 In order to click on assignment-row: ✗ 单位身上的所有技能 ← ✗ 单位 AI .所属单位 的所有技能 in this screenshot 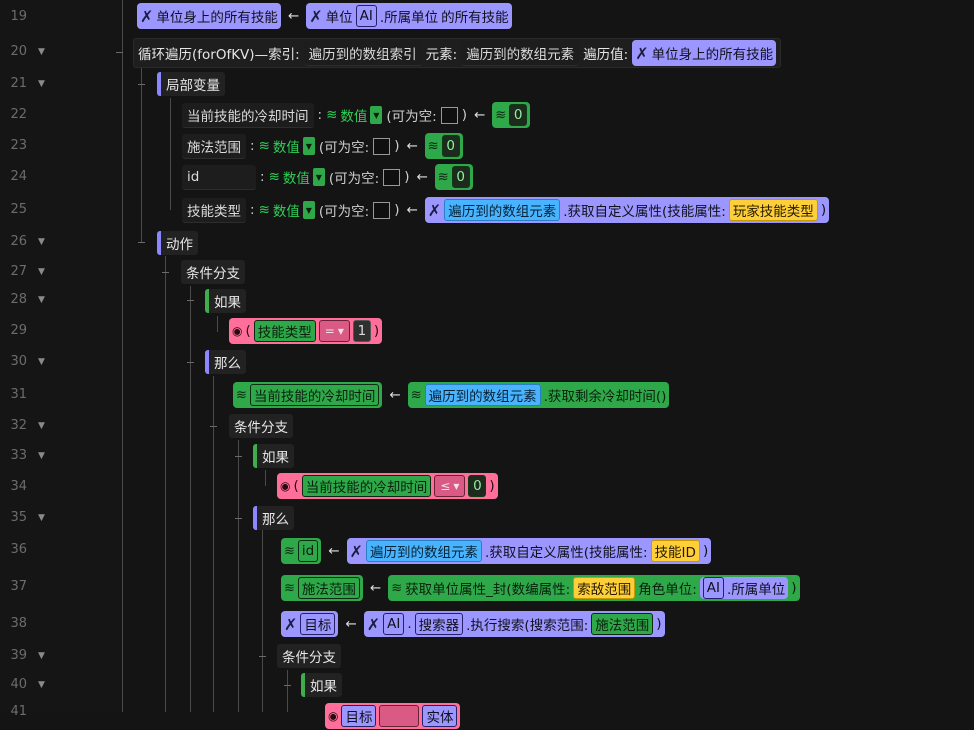, I will do `click(324, 16)`.